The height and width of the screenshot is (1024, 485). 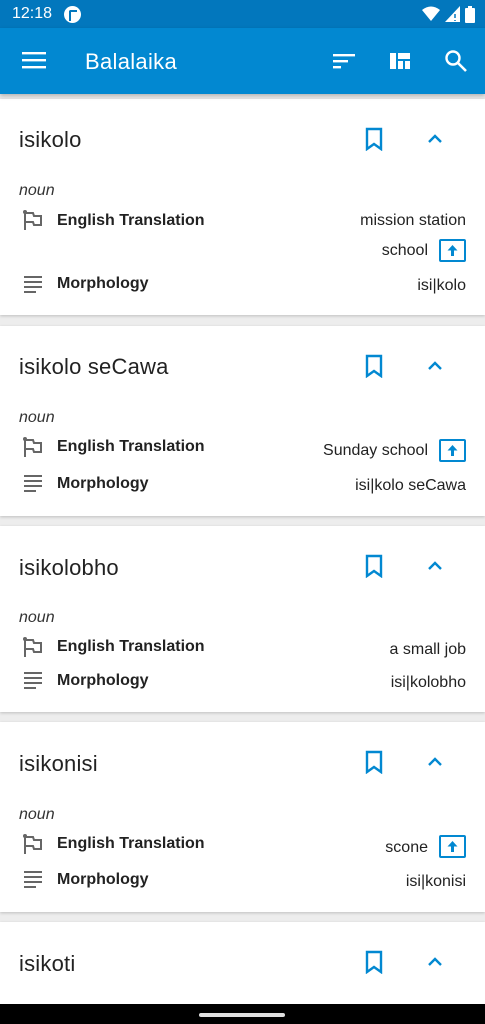 I want to click on search-icon, so click(x=456, y=61).